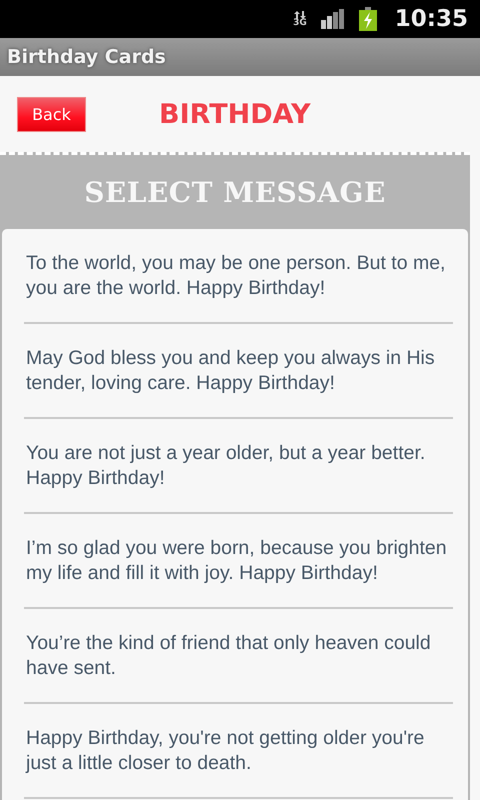  Describe the element at coordinates (235, 192) in the screenshot. I see `section-title: SELECT MESSAGE` at that location.